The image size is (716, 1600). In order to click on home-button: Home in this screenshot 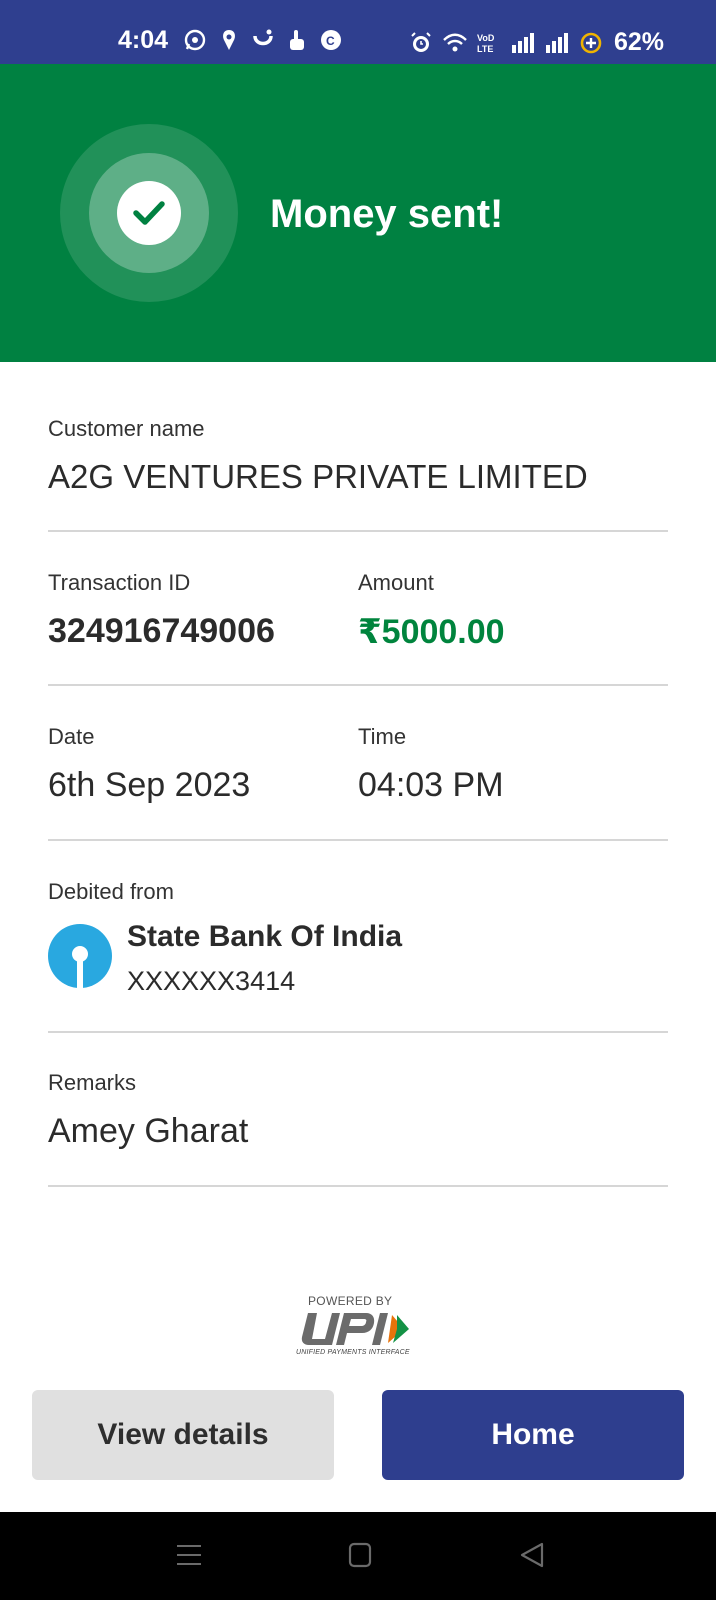, I will do `click(533, 1435)`.